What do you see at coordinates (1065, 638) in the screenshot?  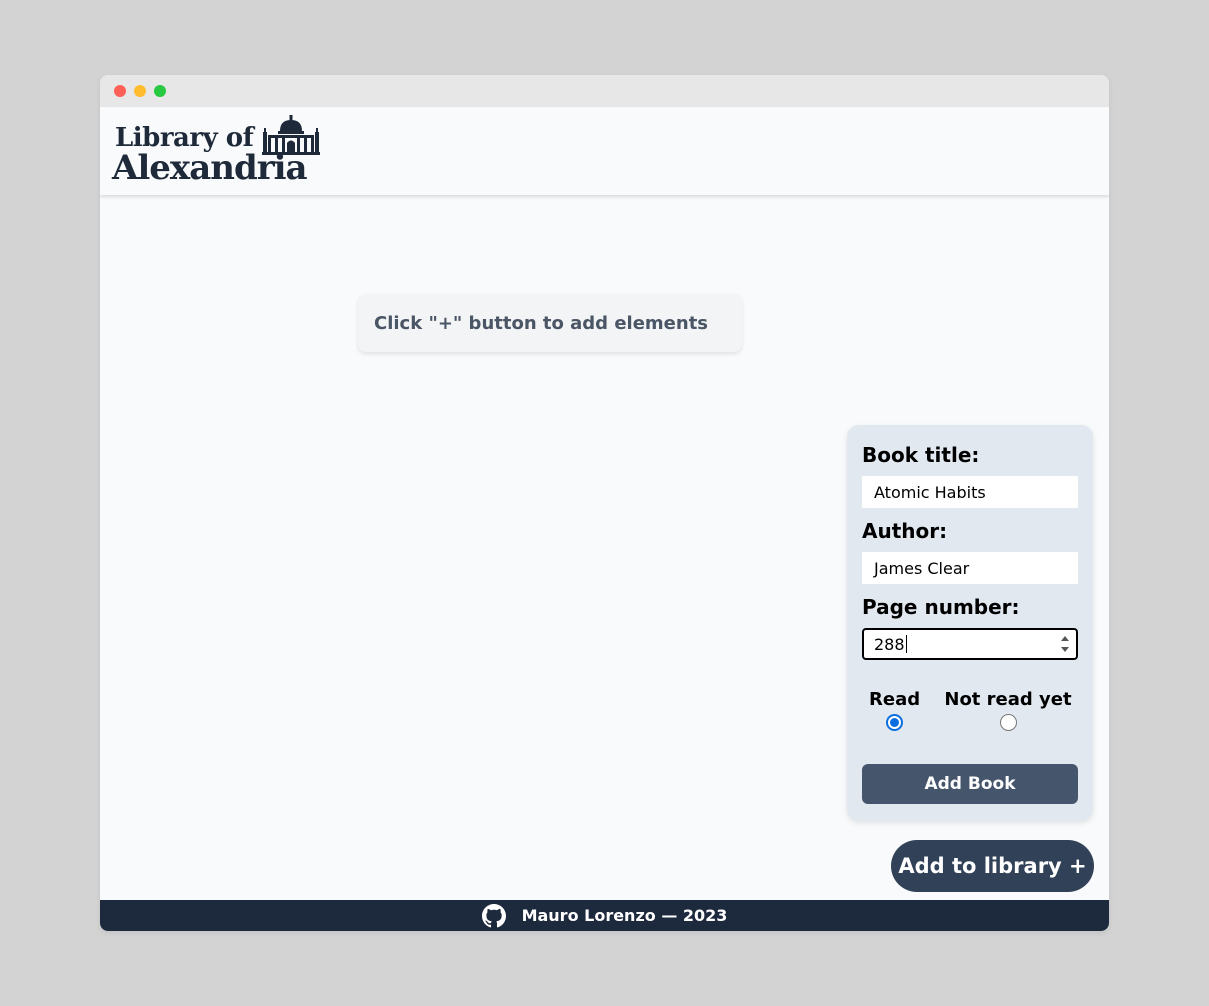 I see `spinner-up-icon` at bounding box center [1065, 638].